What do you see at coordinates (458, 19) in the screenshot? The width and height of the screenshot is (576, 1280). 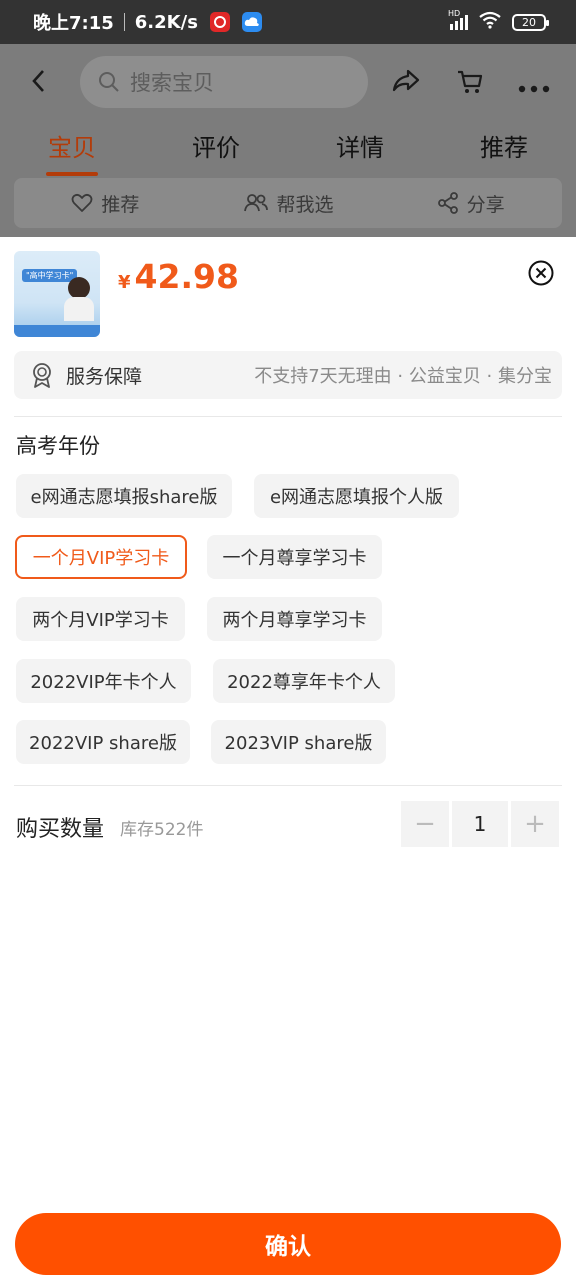 I see `signal-icon: HD` at bounding box center [458, 19].